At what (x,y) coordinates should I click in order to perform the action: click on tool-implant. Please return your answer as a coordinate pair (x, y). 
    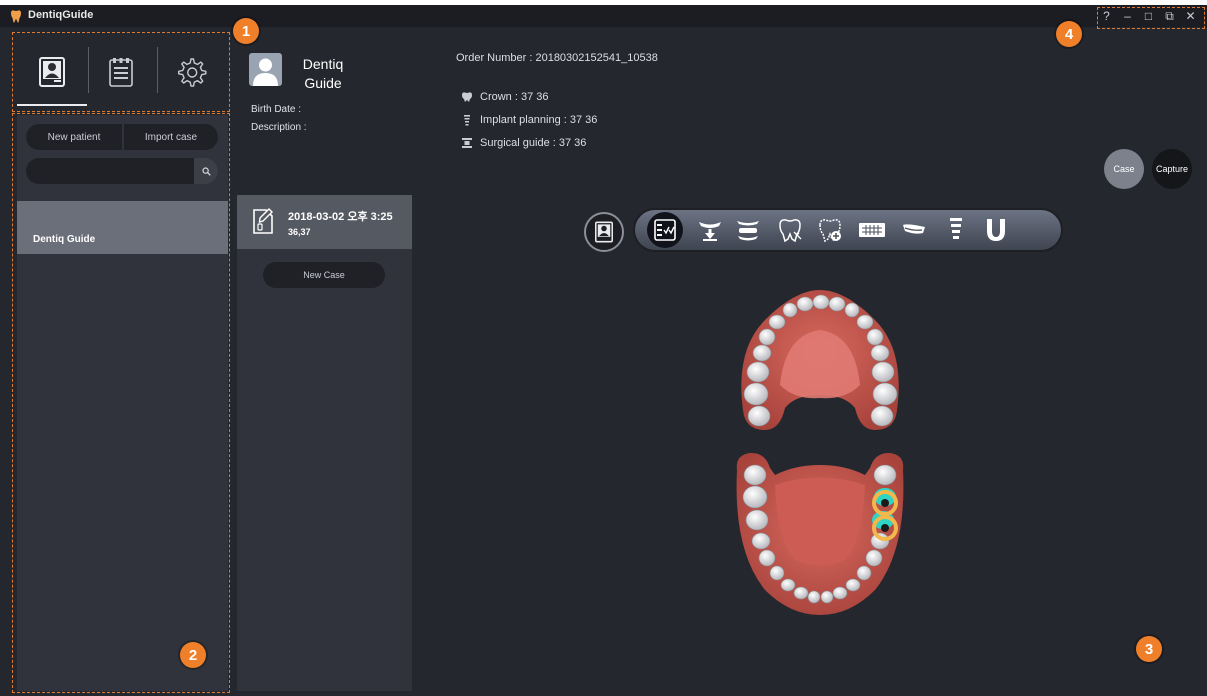
    Looking at the image, I should click on (956, 230).